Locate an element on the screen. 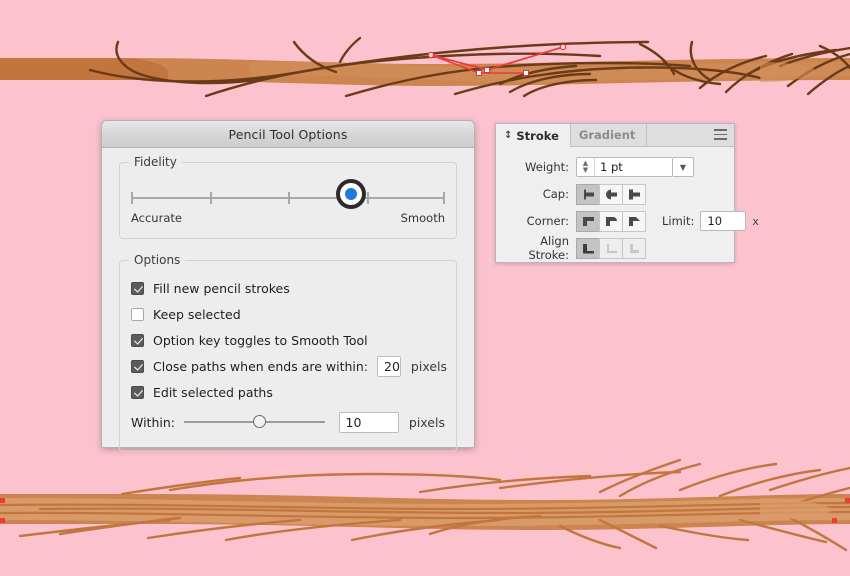  option-row-fill-new-pencil-strokes: Fill new pencil strokes is located at coordinates (288, 288).